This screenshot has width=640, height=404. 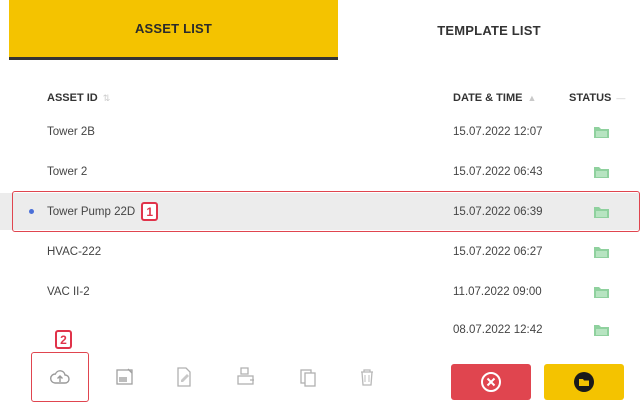 What do you see at coordinates (532, 98) in the screenshot?
I see `sort-ascending-icon: ▲` at bounding box center [532, 98].